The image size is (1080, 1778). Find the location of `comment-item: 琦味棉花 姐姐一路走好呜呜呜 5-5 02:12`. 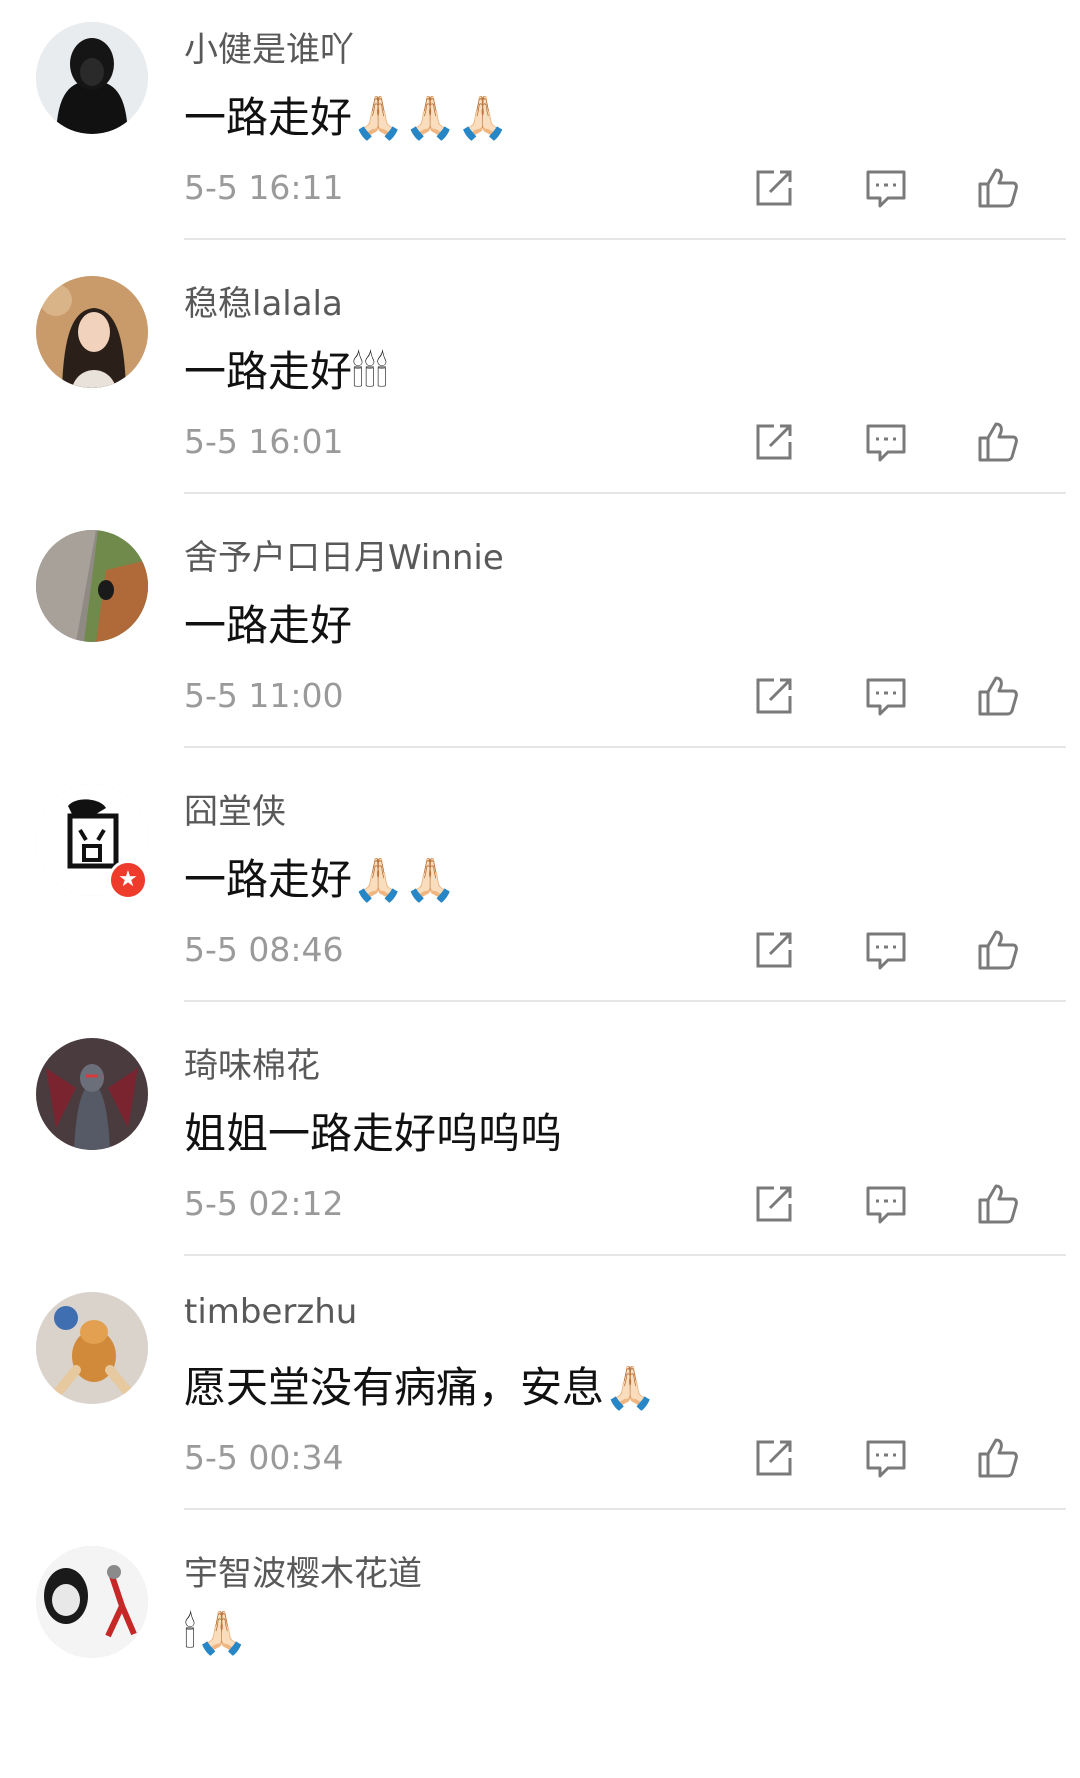

comment-item: 琦味棉花 姐姐一路走好呜呜呜 5-5 02:12 is located at coordinates (540, 1143).